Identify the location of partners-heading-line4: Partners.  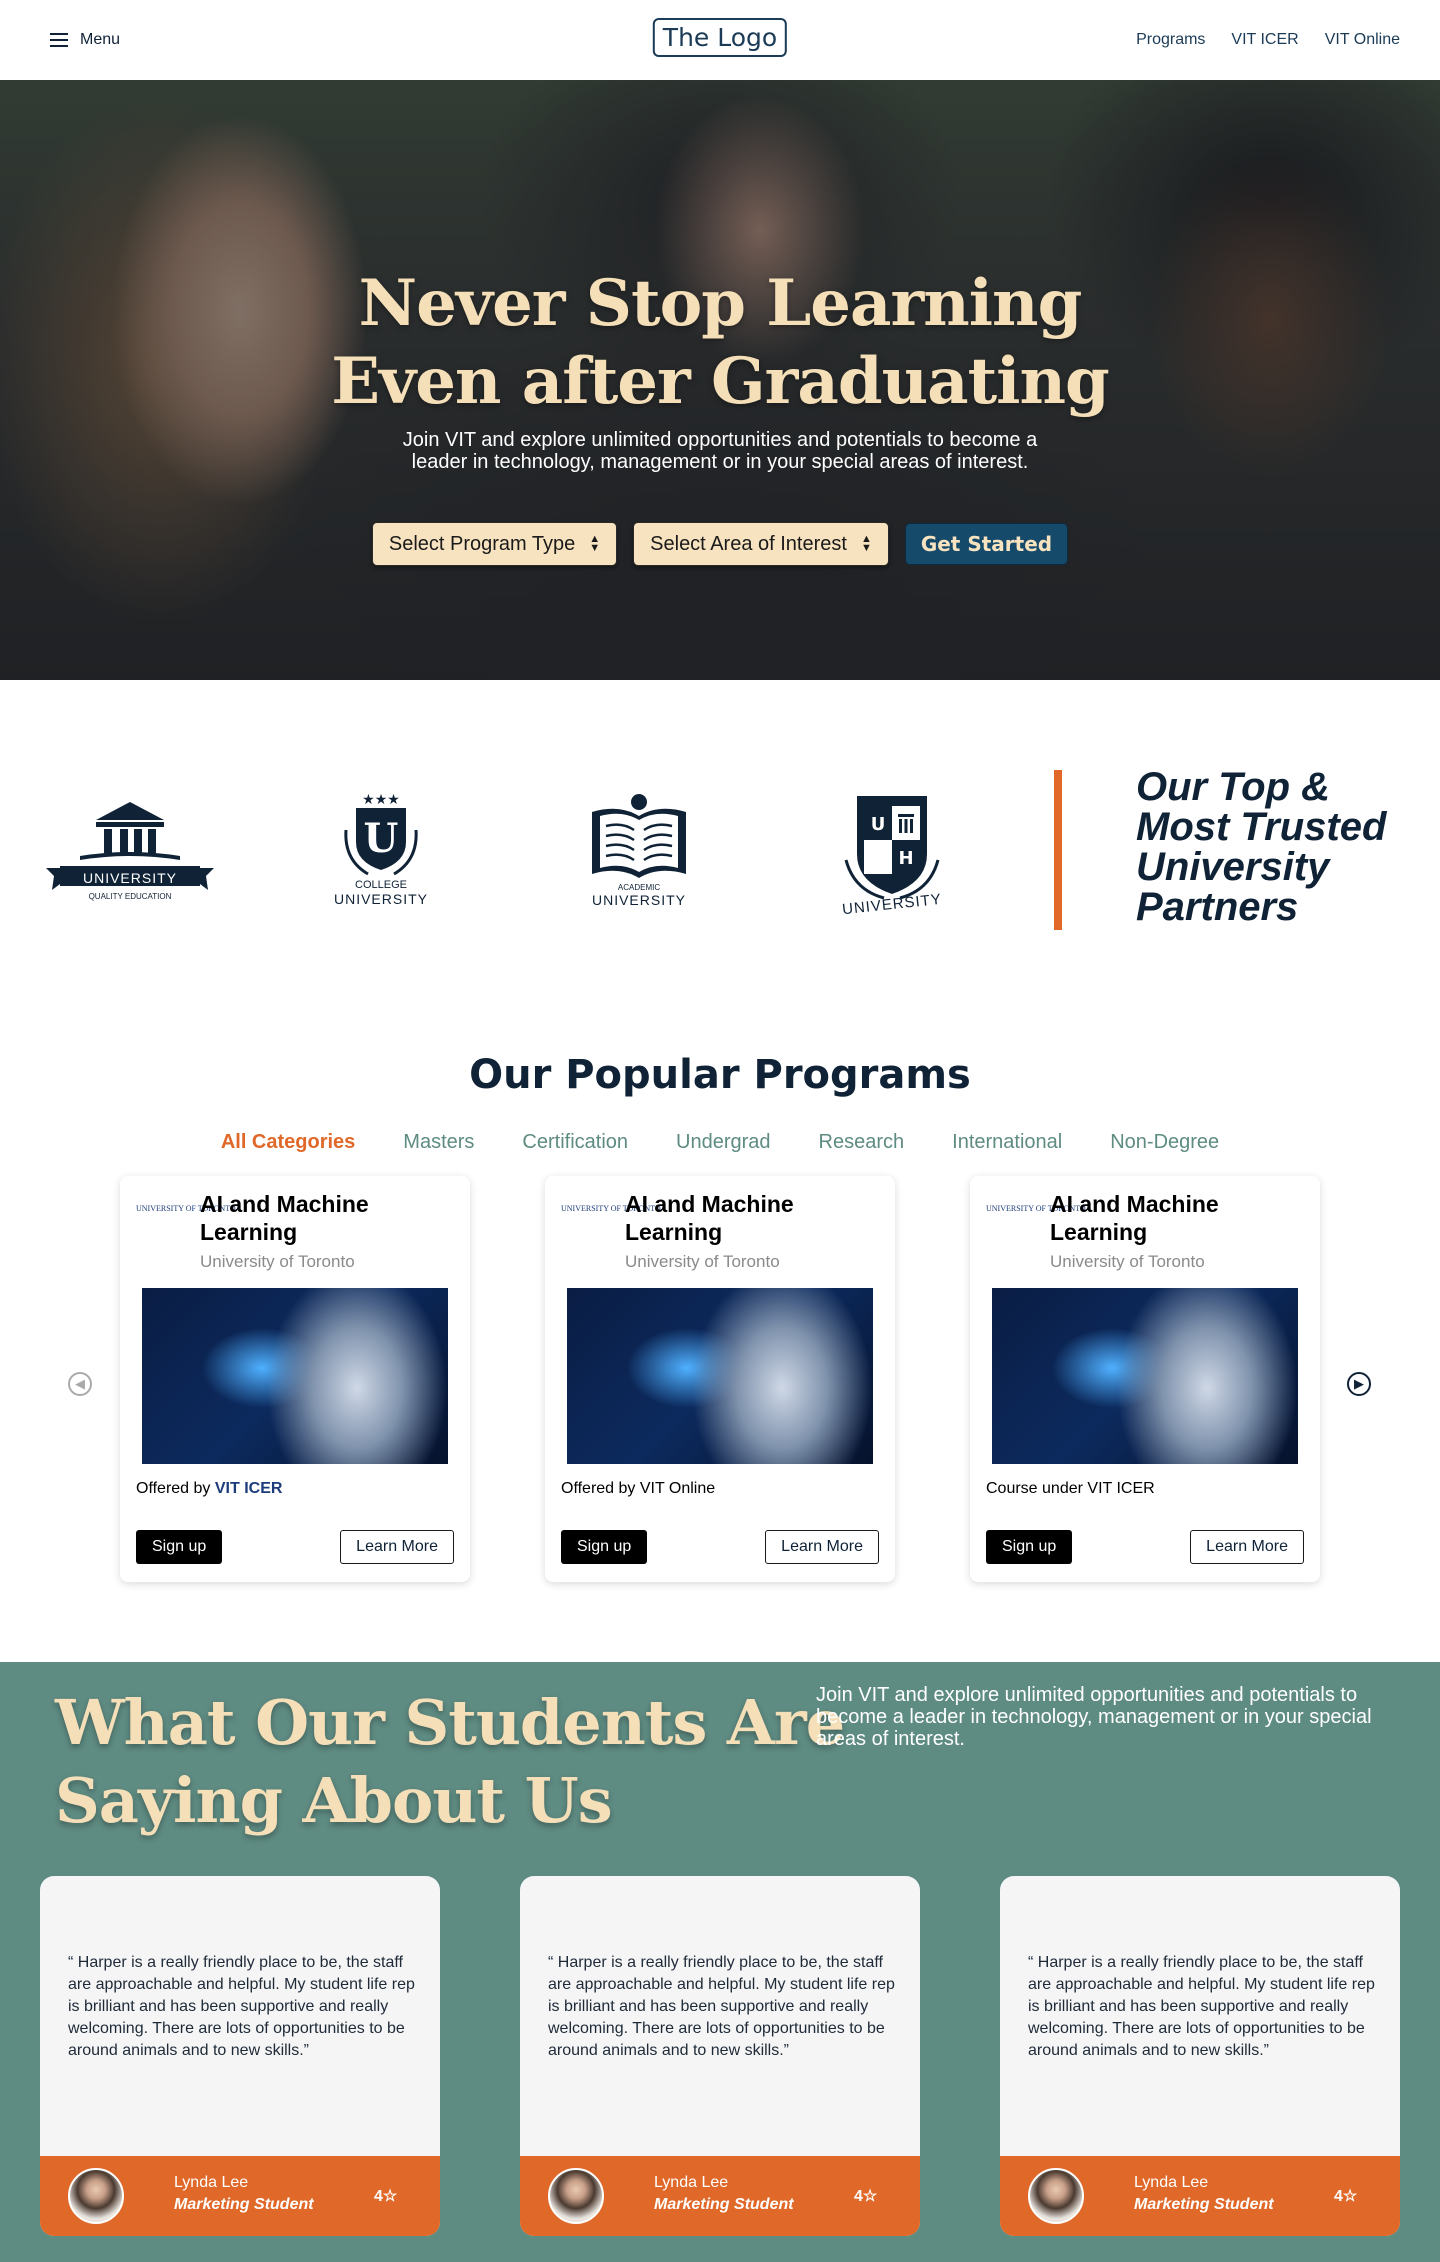
(1217, 907).